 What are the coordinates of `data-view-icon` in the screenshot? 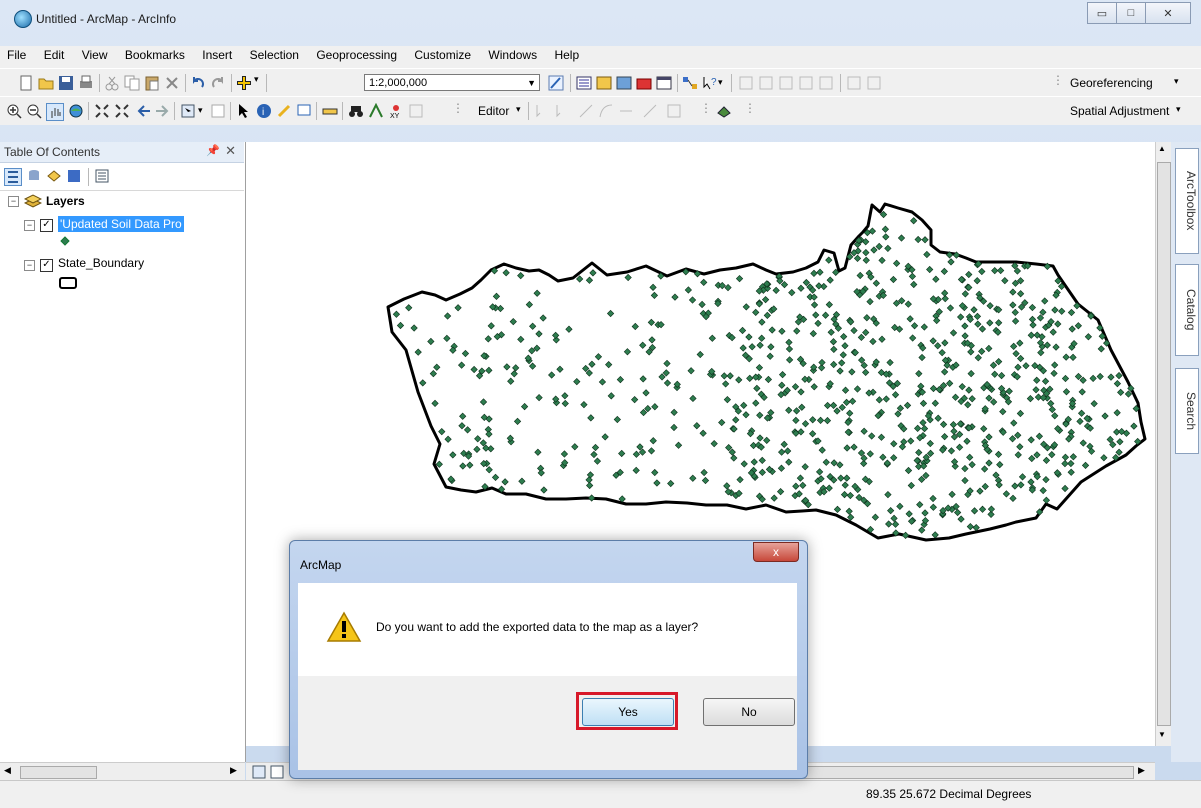 It's located at (259, 772).